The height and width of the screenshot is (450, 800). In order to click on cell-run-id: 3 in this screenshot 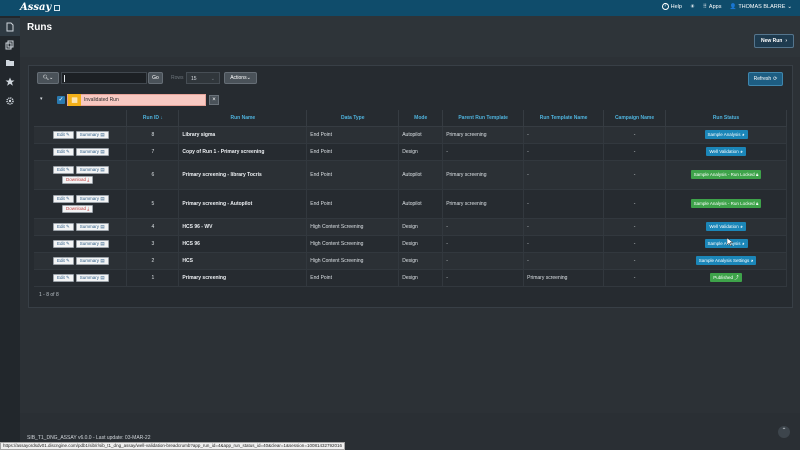, I will do `click(153, 244)`.